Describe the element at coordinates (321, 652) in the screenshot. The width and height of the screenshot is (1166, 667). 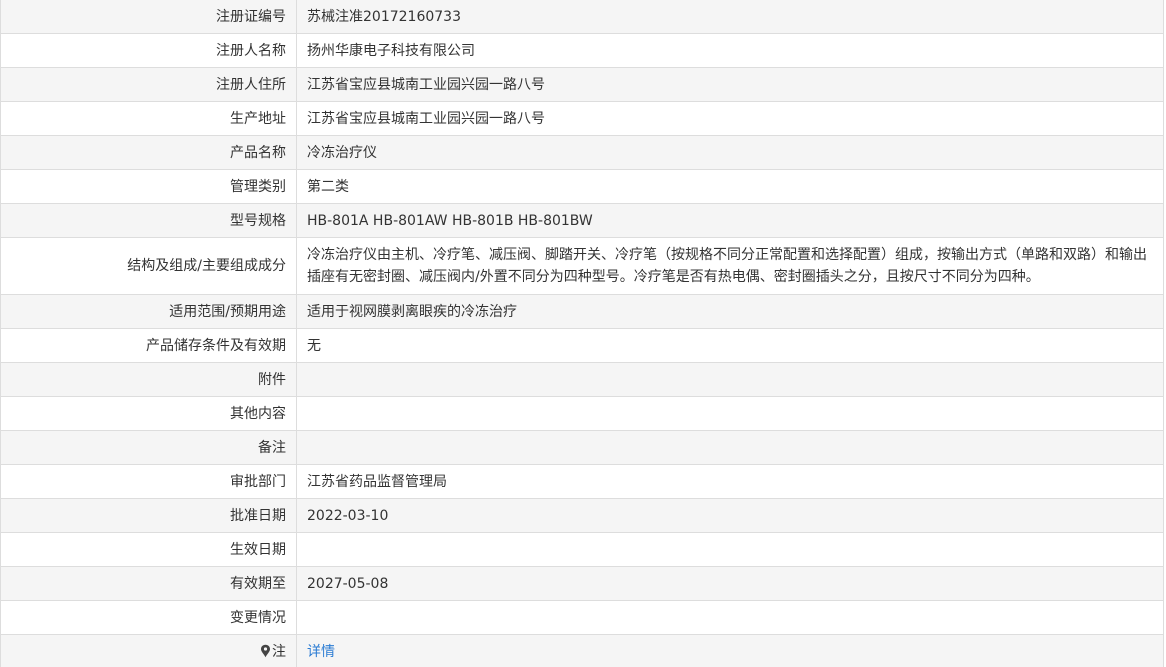
I see `details-link: 详情` at that location.